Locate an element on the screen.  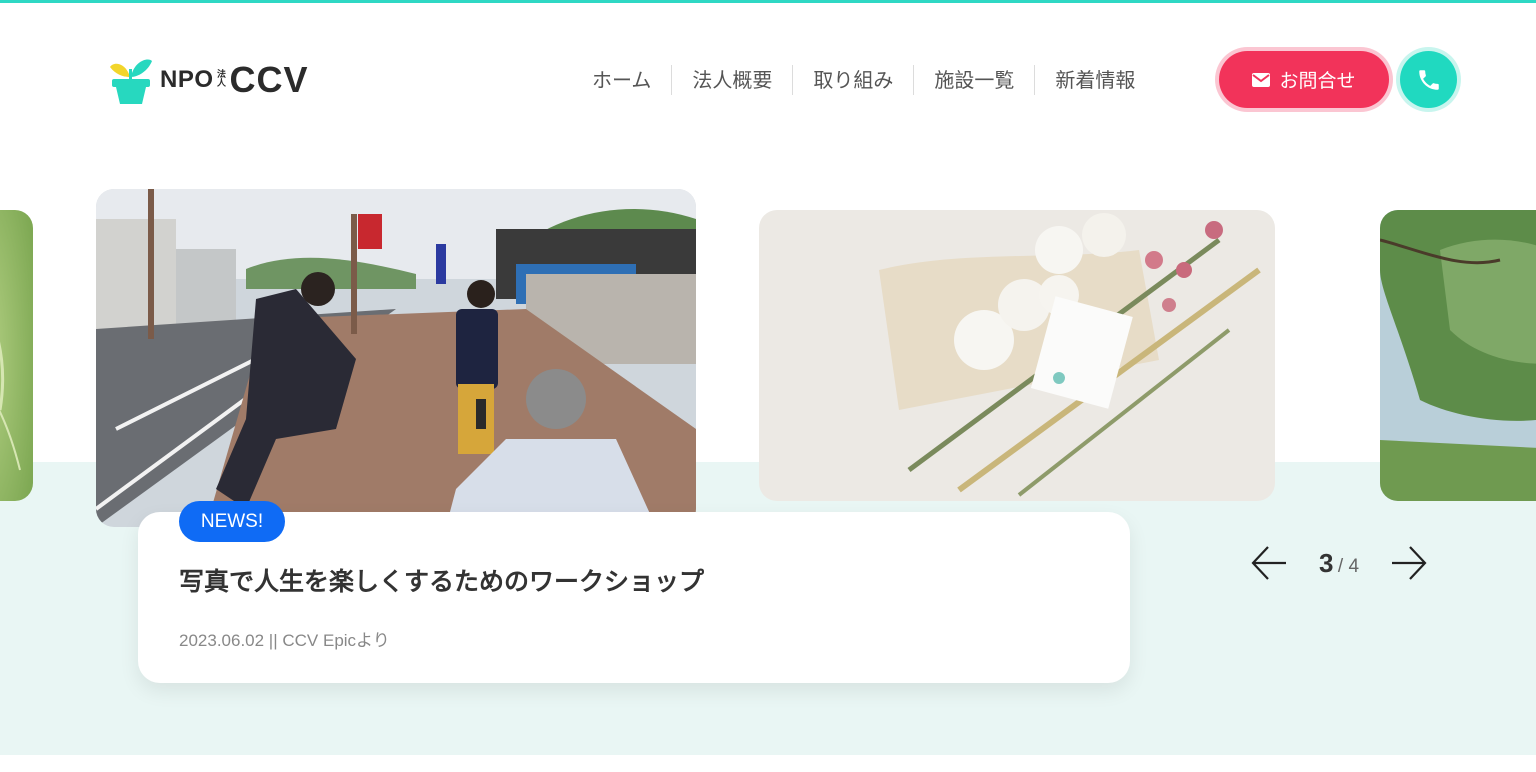
top-accent-line is located at coordinates (768, 1).